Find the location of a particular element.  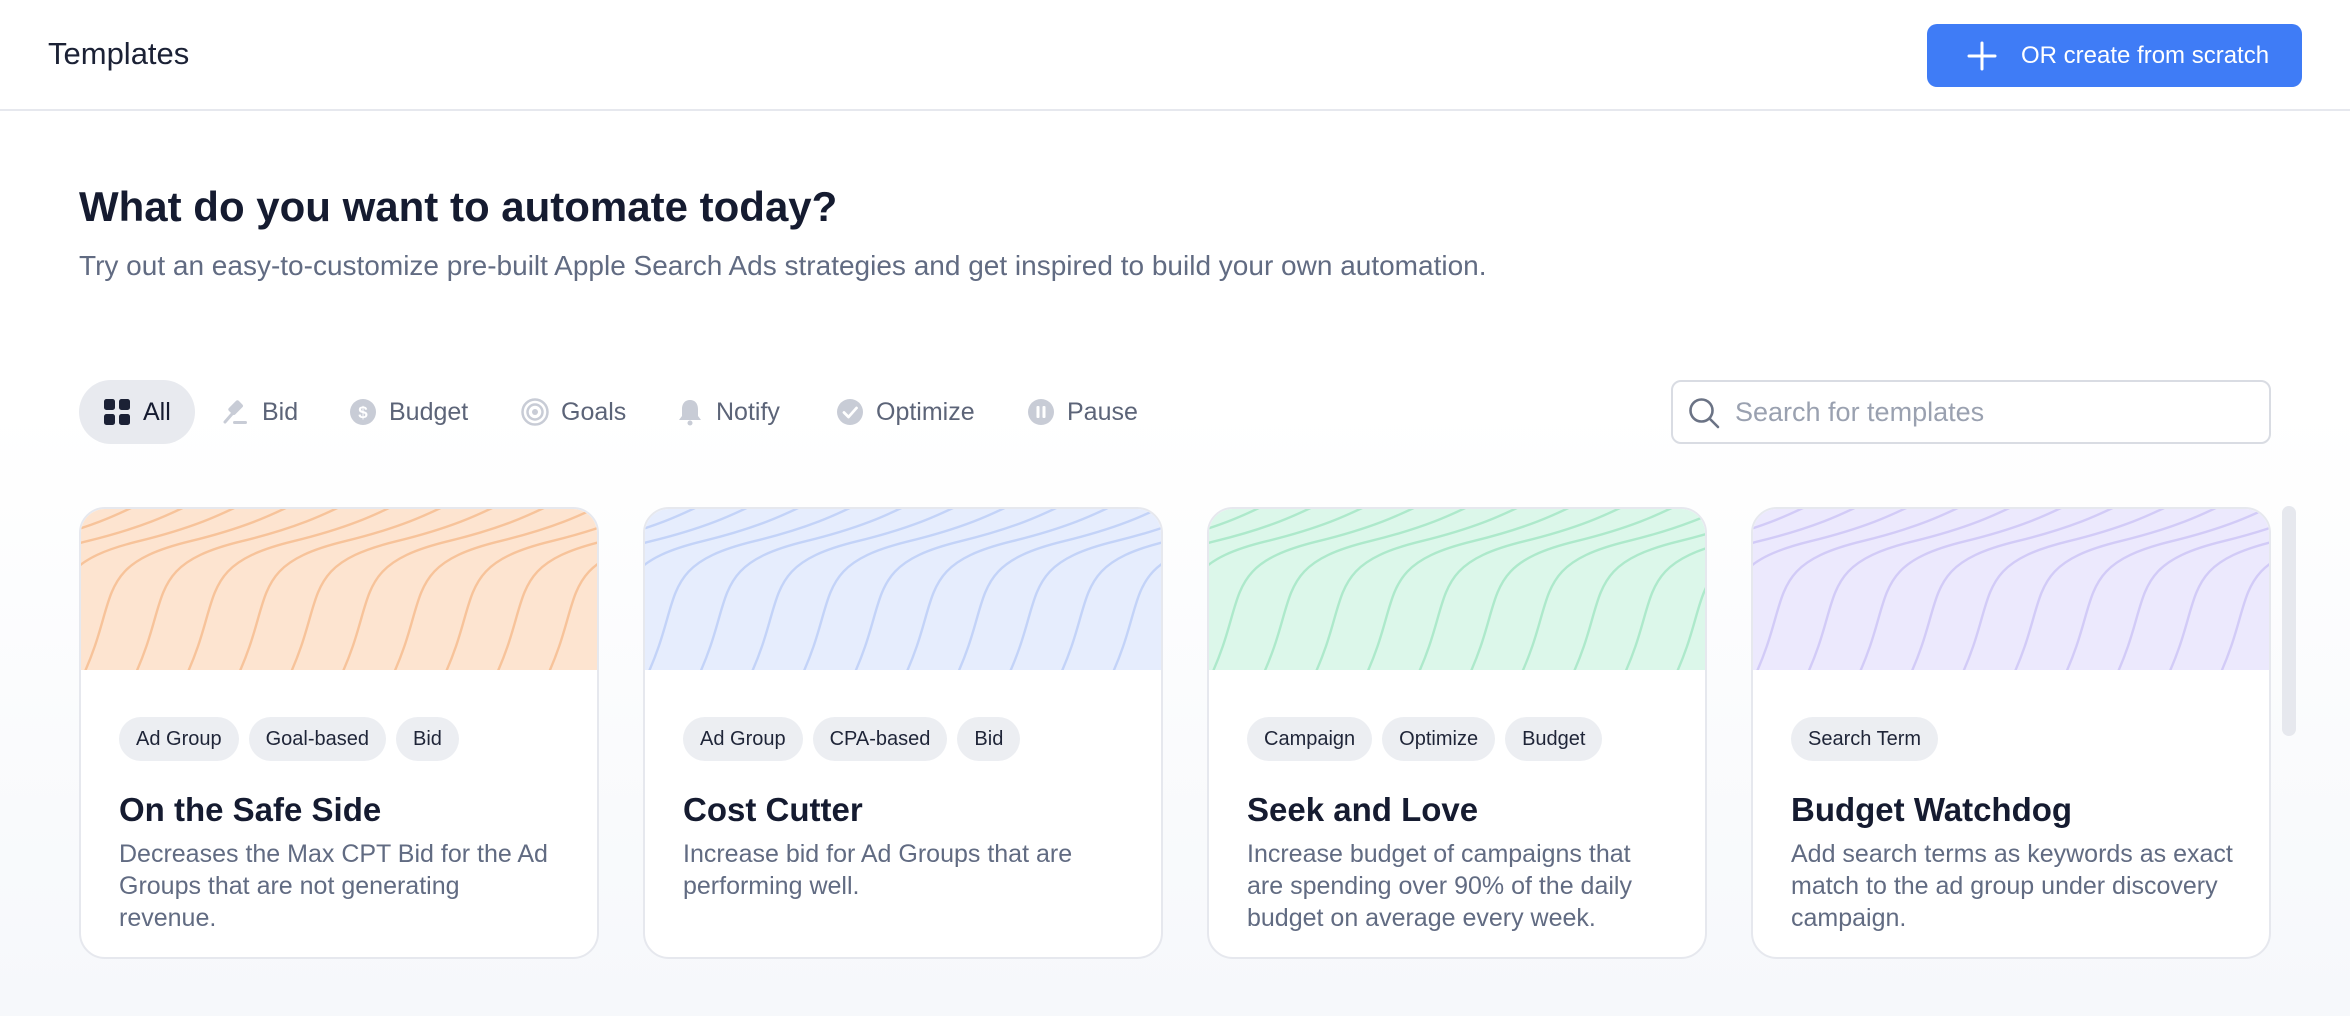

create-button-label: OR create from scratch is located at coordinates (2145, 55).